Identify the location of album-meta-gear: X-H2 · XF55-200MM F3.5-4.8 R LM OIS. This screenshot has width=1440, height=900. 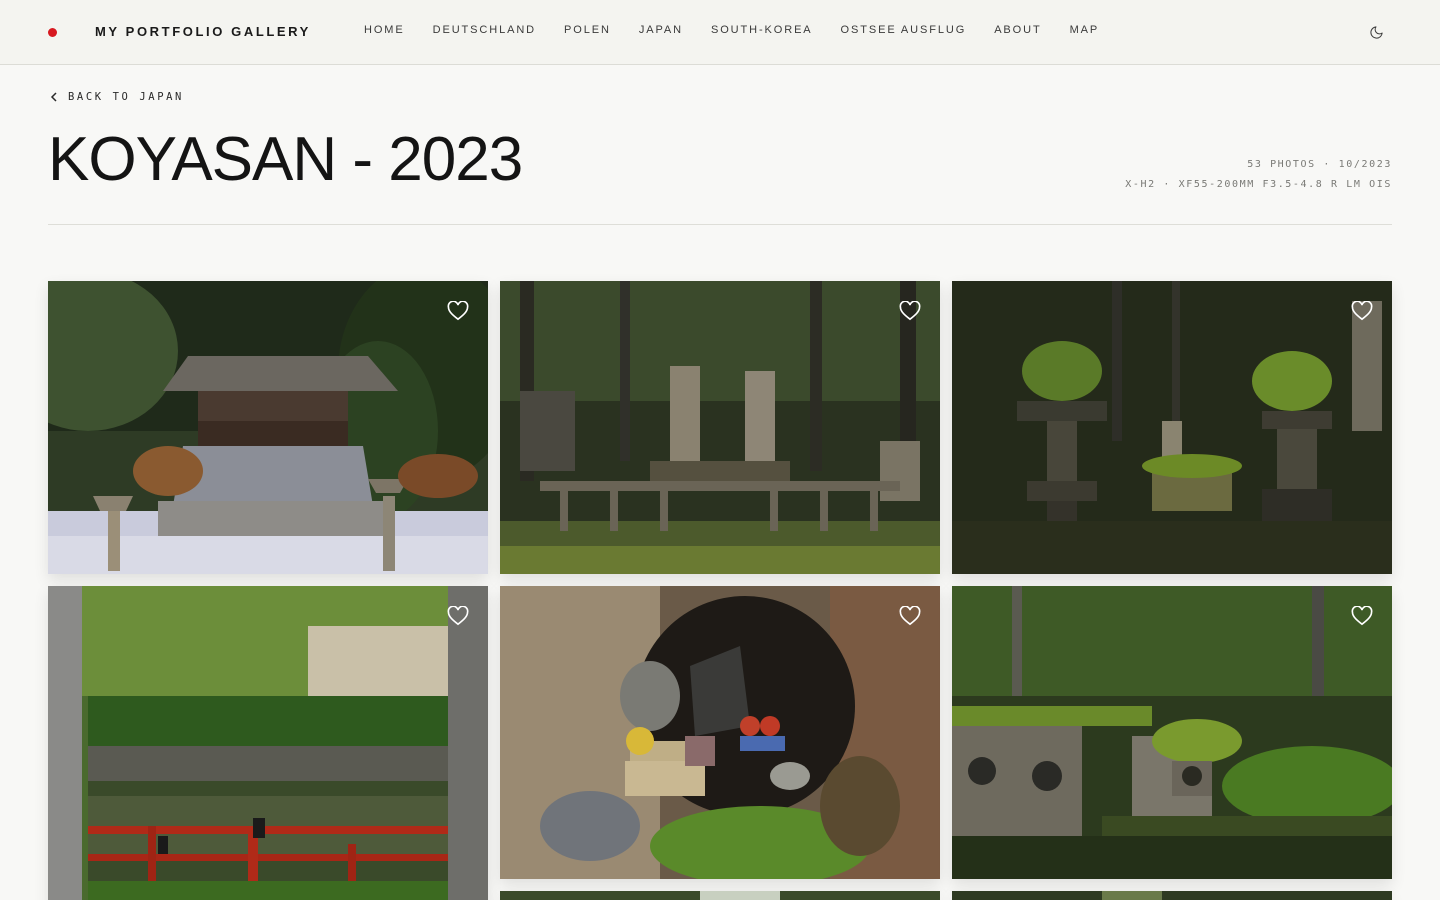
(1258, 184).